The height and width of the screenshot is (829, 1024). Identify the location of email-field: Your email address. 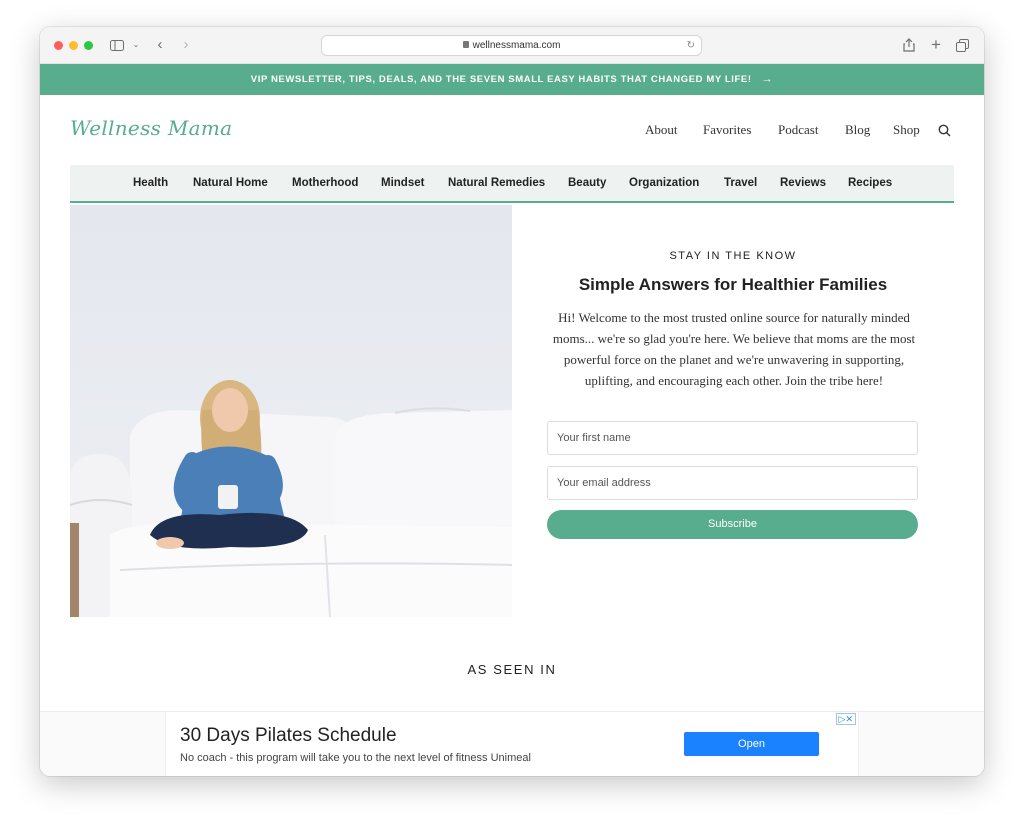
(732, 483).